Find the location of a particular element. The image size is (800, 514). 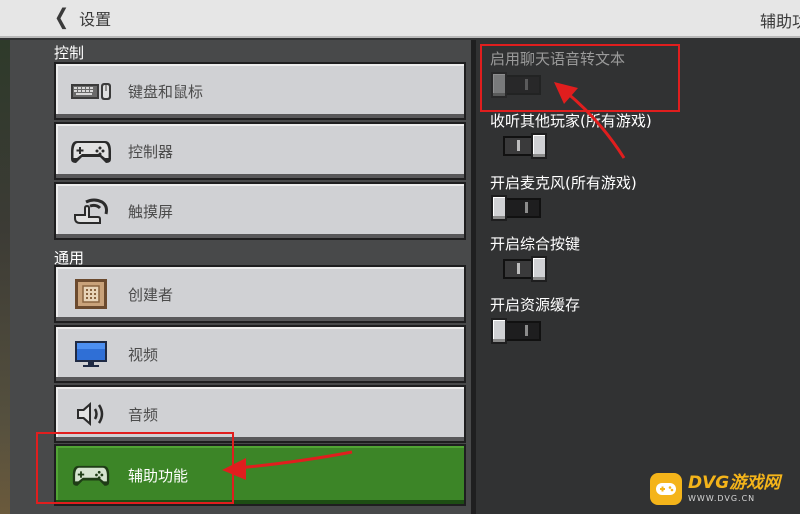

watermark-url: WWW.DVG.CN is located at coordinates (722, 498).